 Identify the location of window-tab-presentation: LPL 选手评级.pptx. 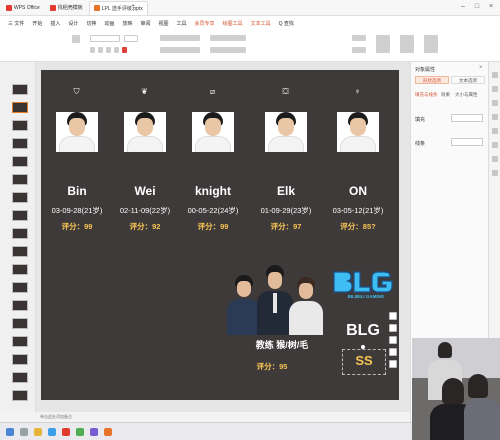
(118, 7).